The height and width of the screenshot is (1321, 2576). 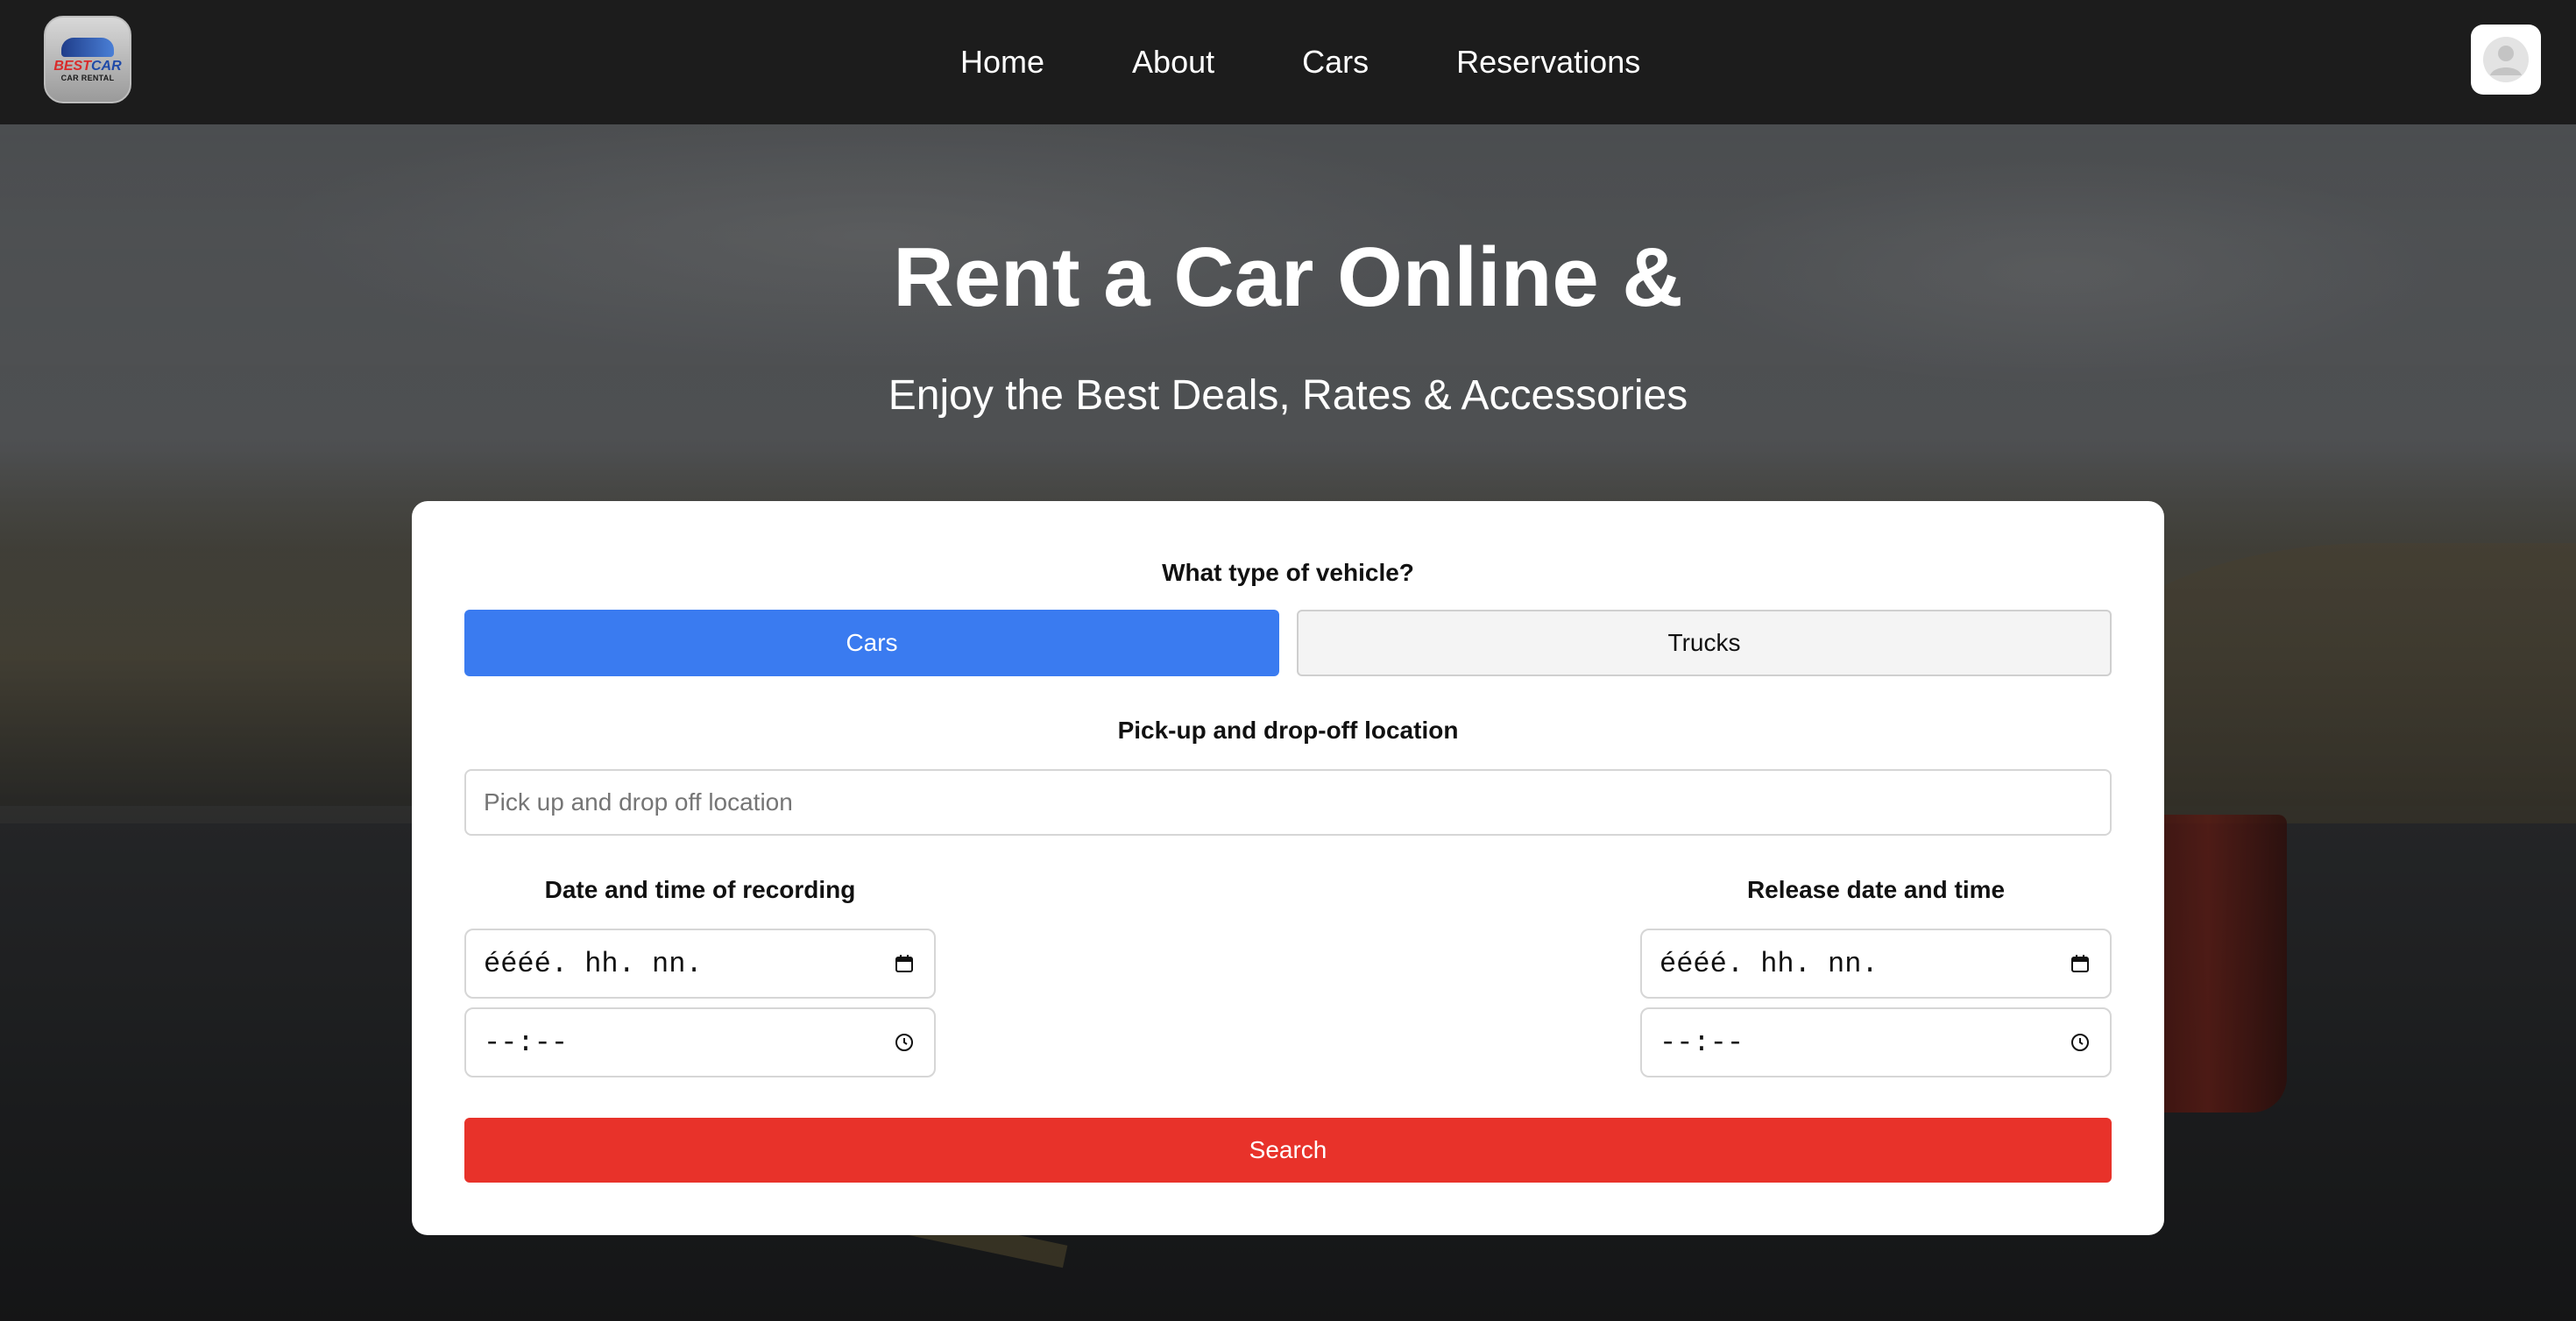 I want to click on logo-tagline: CAR RENTAL, so click(x=87, y=77).